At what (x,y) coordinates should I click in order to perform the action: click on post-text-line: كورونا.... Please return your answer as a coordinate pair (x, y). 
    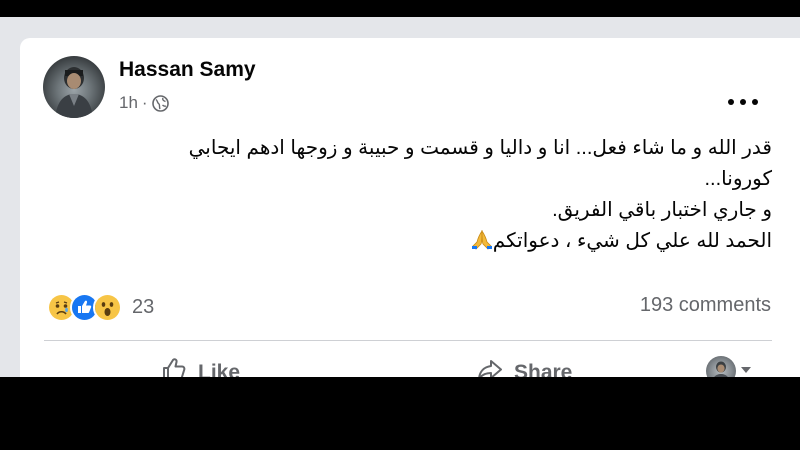
    Looking at the image, I should click on (738, 179).